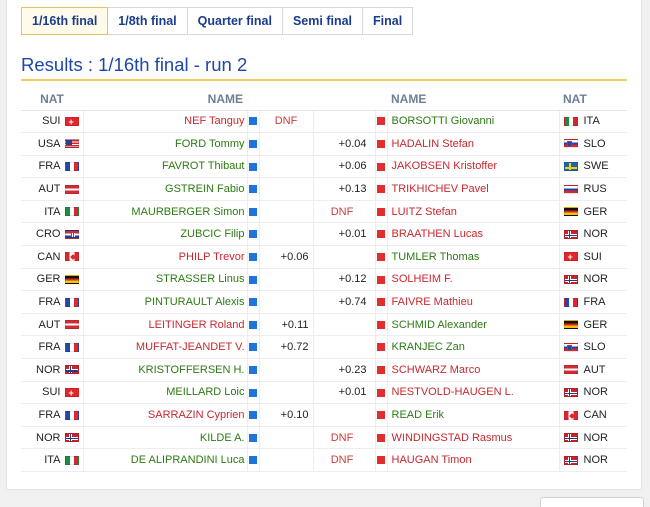 This screenshot has height=507, width=650. What do you see at coordinates (71, 212) in the screenshot?
I see `ita-flag-icon` at bounding box center [71, 212].